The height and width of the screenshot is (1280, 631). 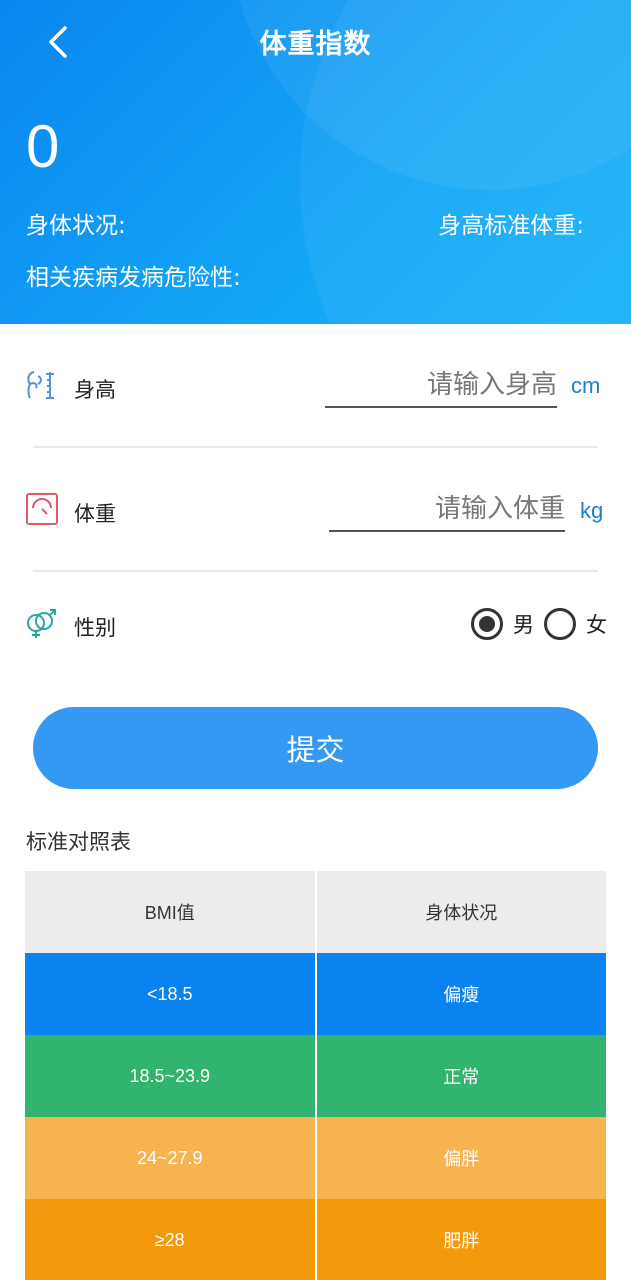 I want to click on weight-input, so click(x=447, y=509).